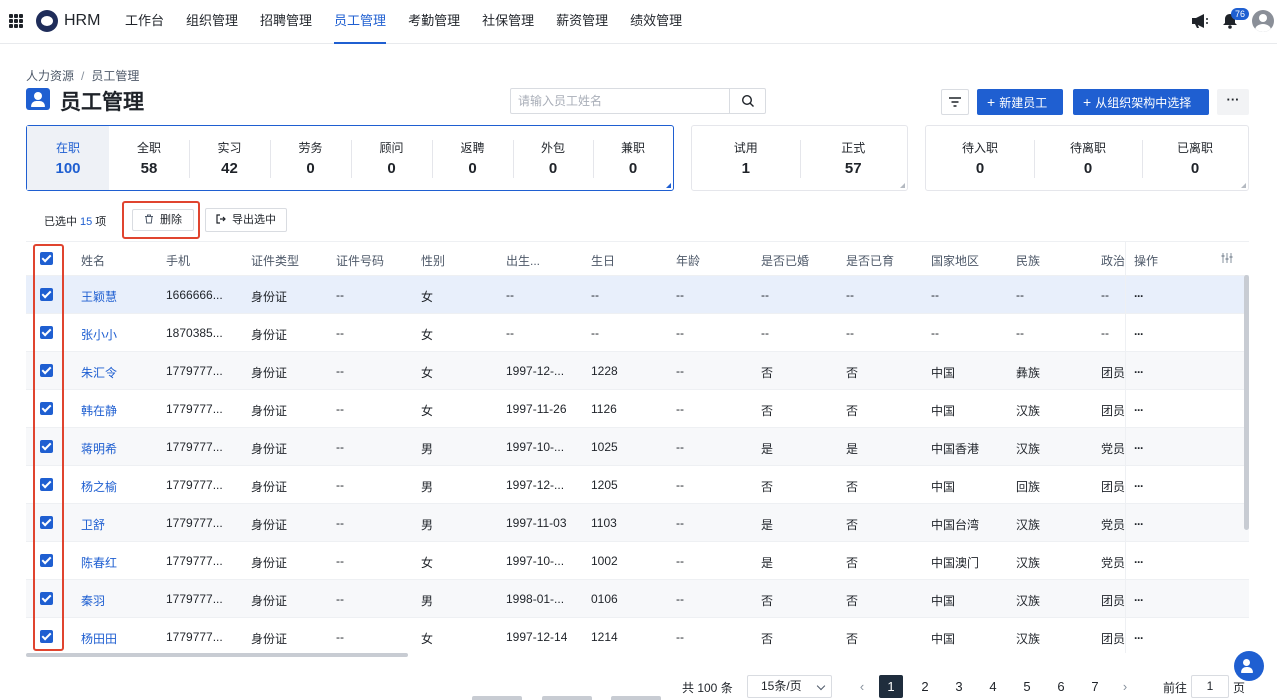 This screenshot has height=700, width=1277. Describe the element at coordinates (1195, 158) in the screenshot. I see `stat-left: 已离职 0` at that location.